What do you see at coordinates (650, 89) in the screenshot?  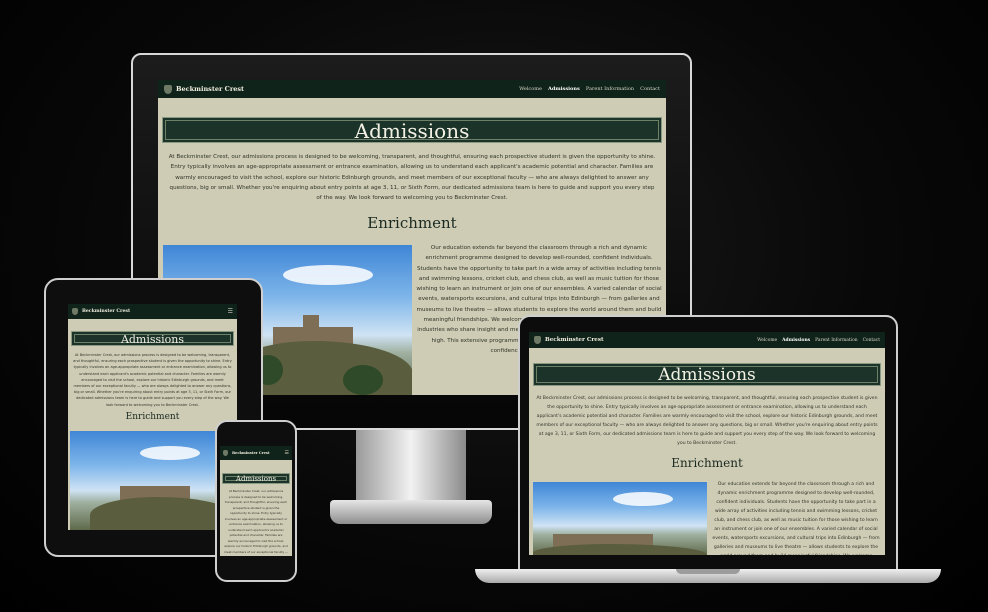 I see `nav-contact: Contact` at bounding box center [650, 89].